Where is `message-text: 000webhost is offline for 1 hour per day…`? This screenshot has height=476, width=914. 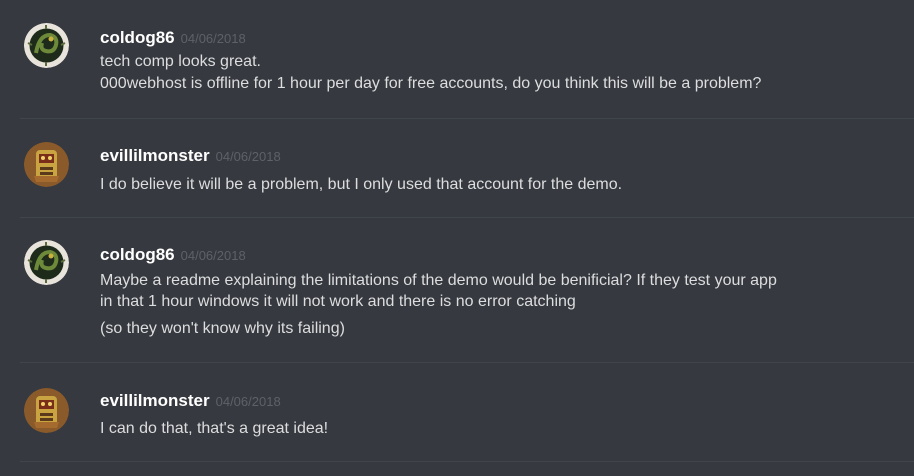 message-text: 000webhost is offline for 1 hour per day… is located at coordinates (431, 83).